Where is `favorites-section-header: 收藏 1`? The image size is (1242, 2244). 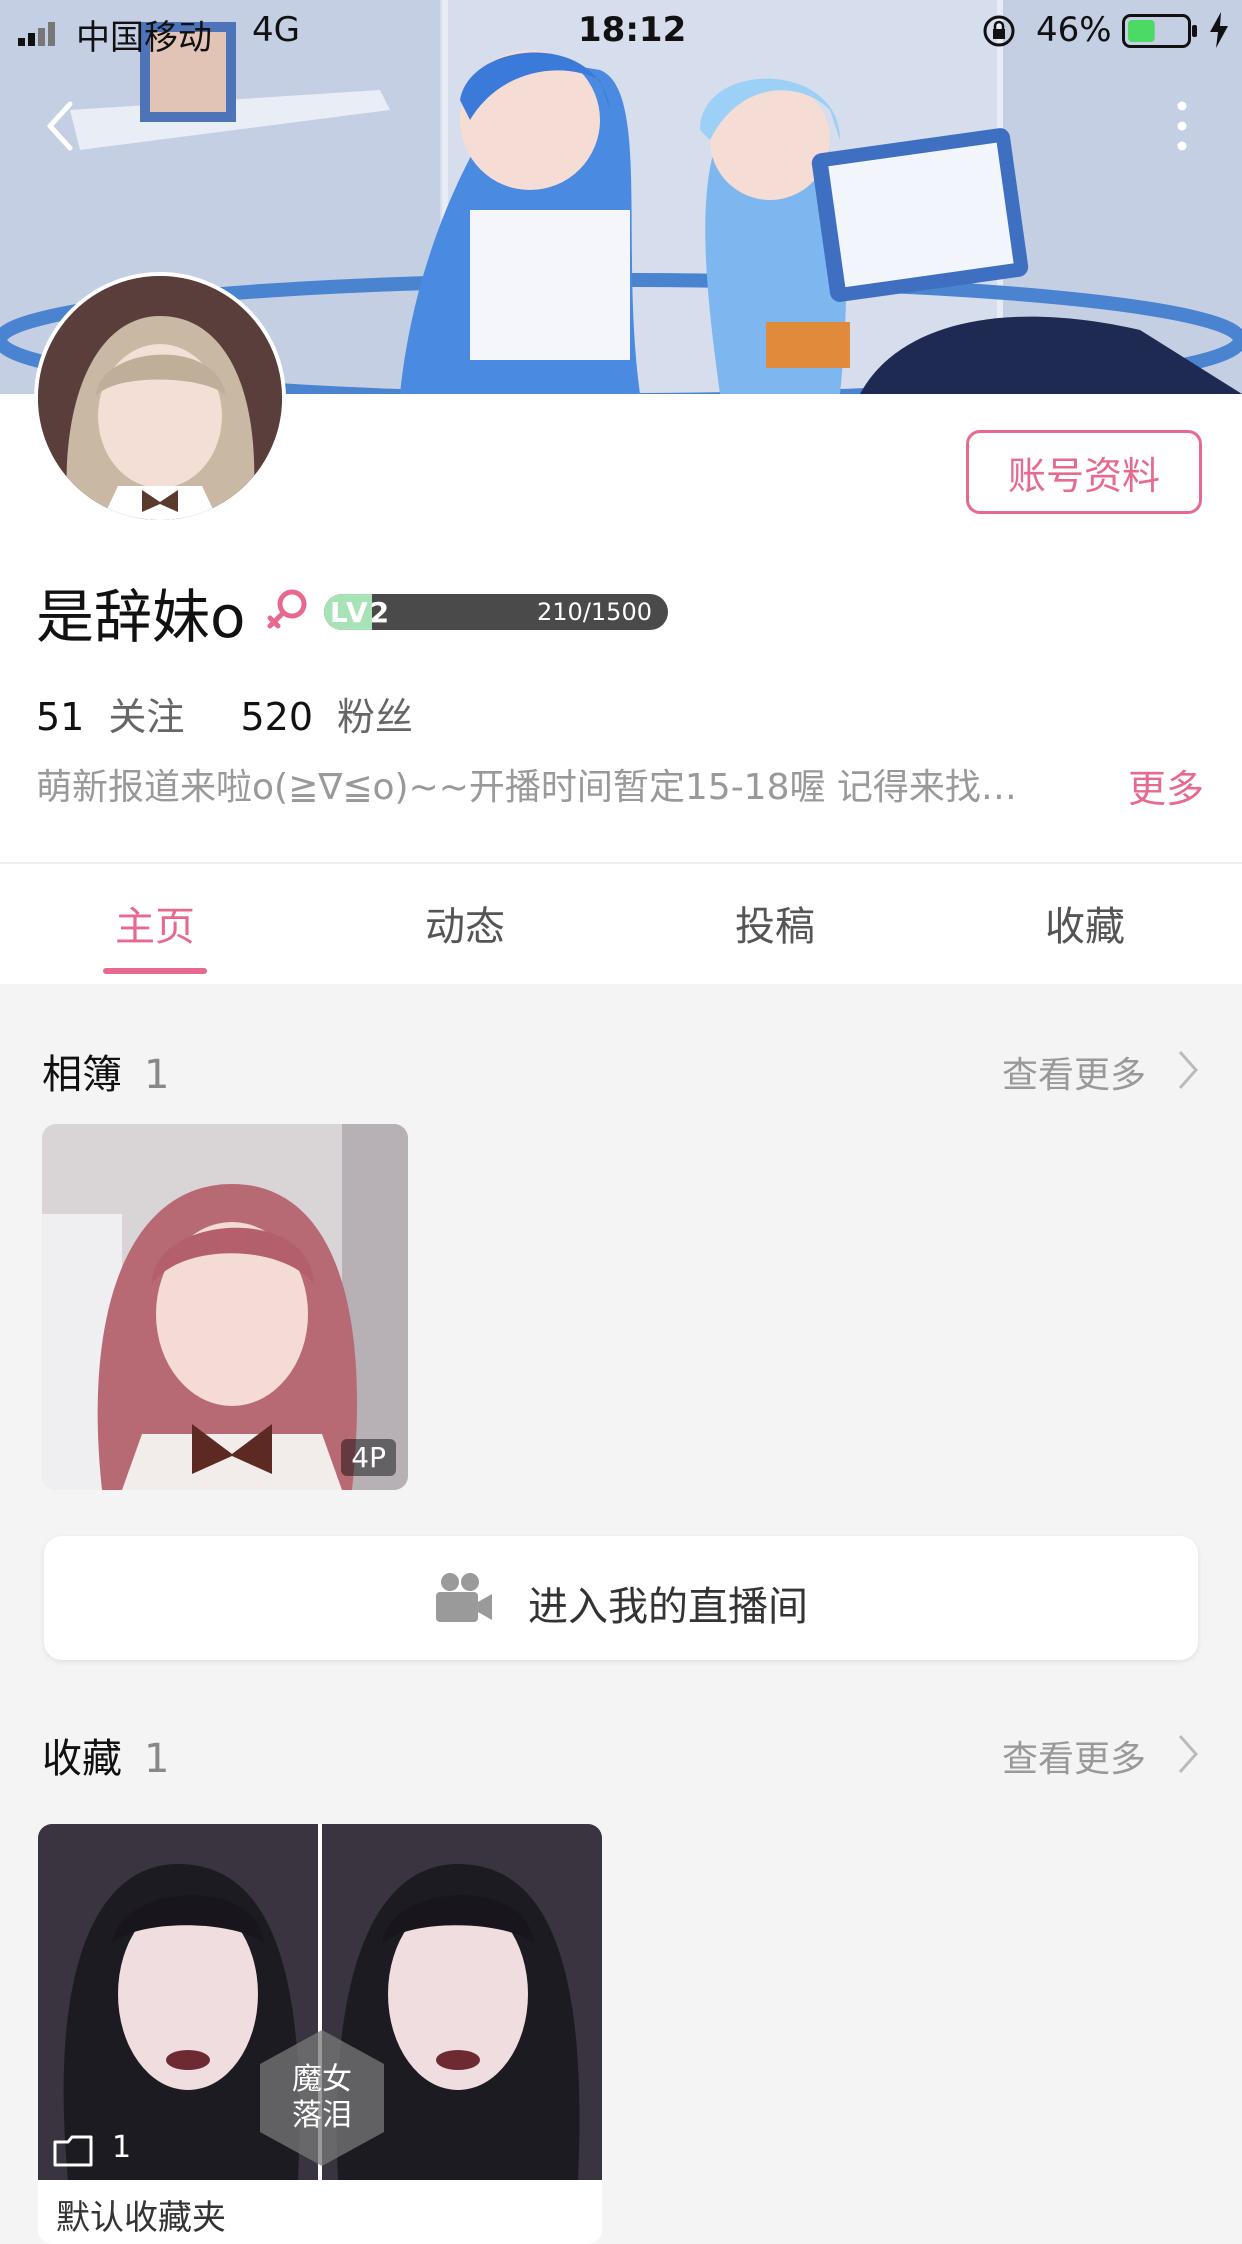
favorites-section-header: 收藏 1 is located at coordinates (105, 1755).